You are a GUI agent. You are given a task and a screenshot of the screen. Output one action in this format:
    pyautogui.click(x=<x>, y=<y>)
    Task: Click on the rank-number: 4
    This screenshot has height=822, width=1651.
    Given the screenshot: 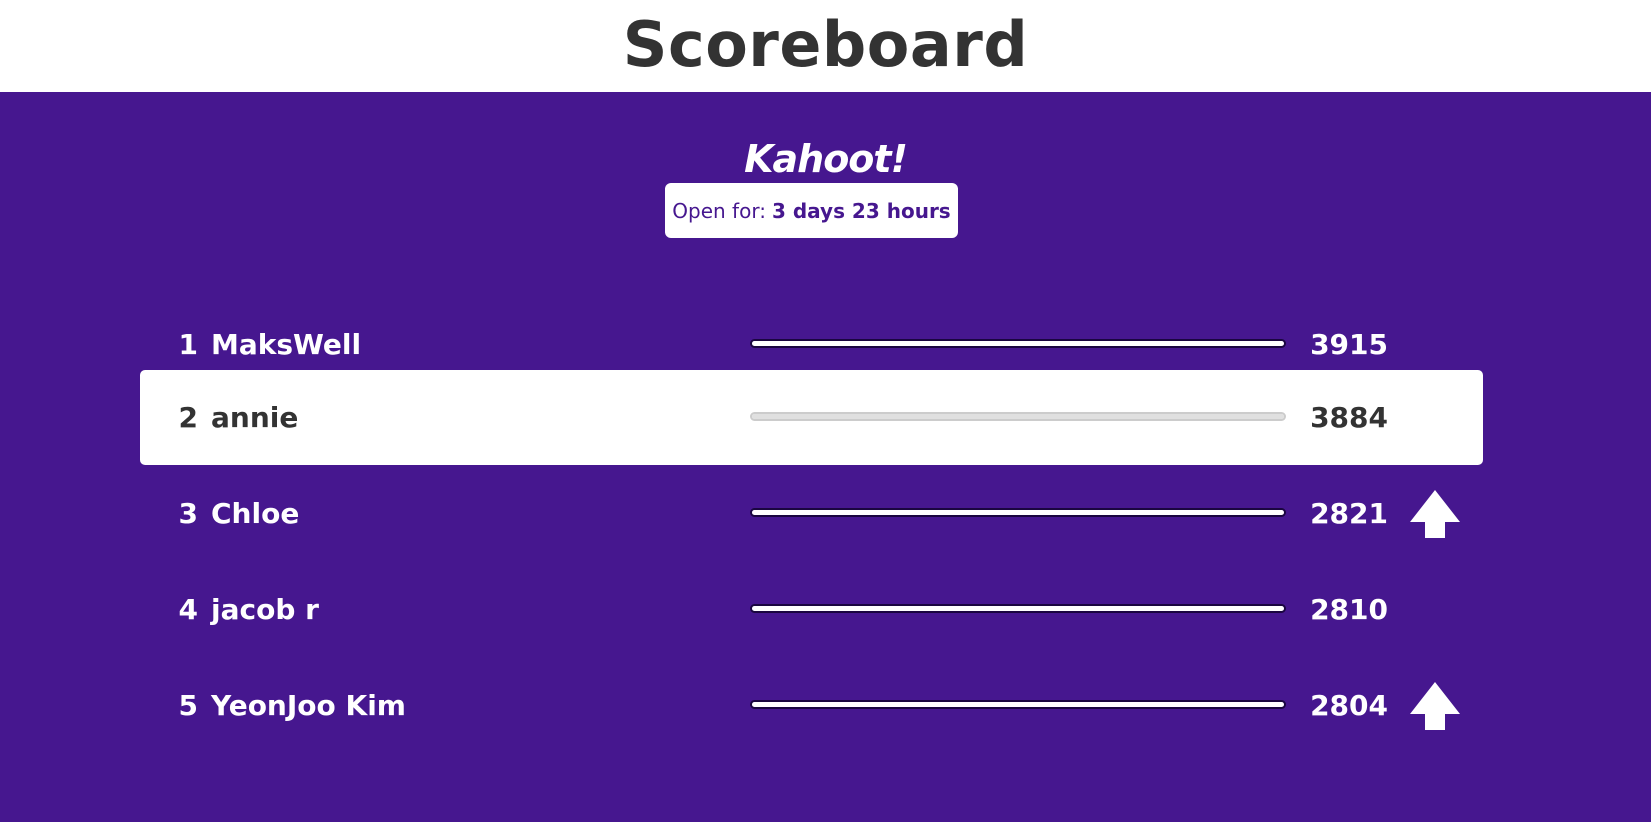 What is the action you would take?
    pyautogui.click(x=188, y=609)
    